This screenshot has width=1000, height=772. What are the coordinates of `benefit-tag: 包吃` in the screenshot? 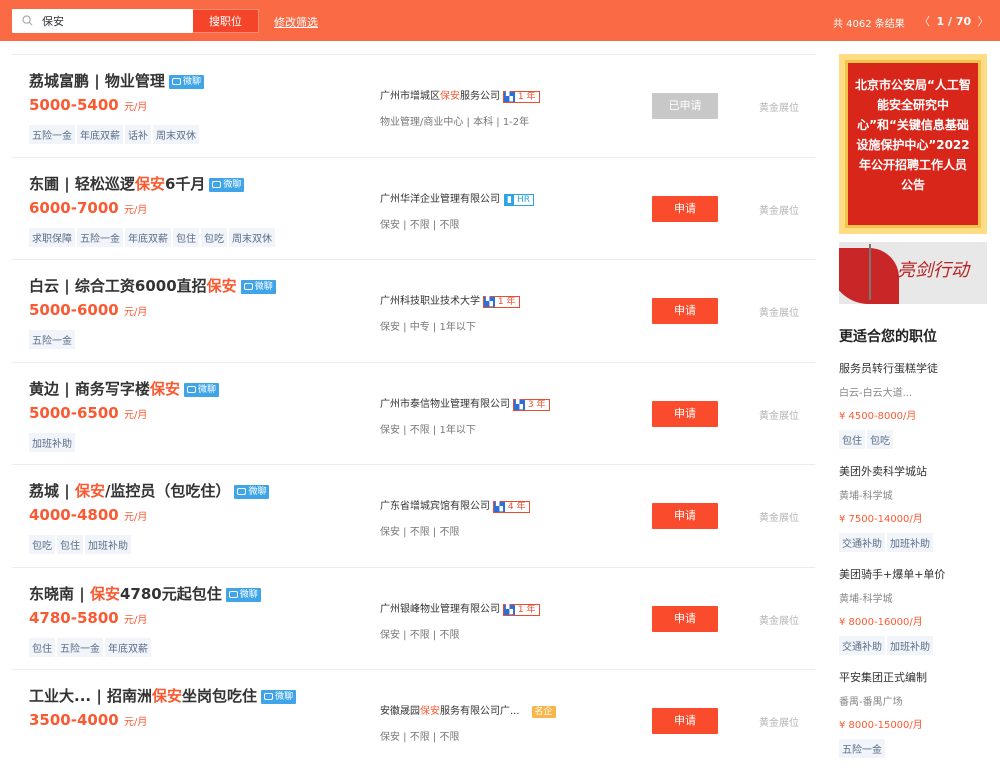 It's located at (880, 439).